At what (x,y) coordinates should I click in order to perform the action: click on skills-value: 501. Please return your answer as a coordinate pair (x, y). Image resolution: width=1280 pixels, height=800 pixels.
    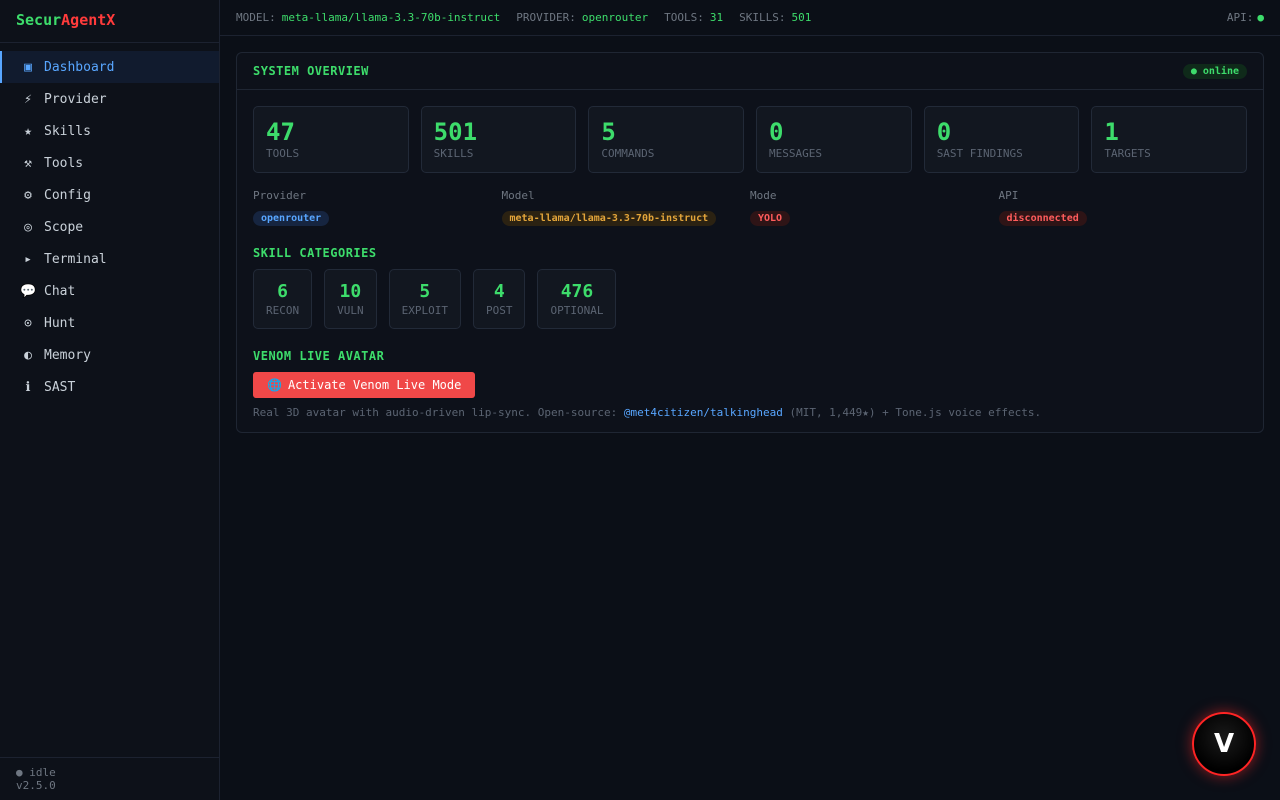
    Looking at the image, I should click on (801, 17).